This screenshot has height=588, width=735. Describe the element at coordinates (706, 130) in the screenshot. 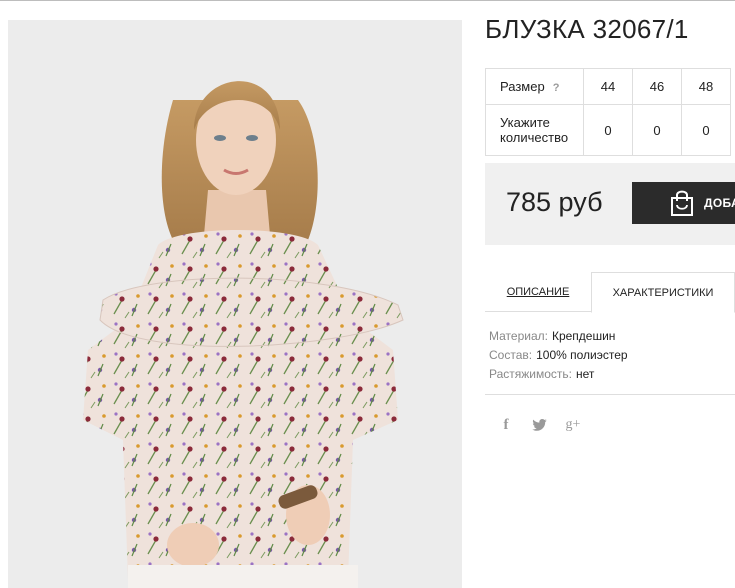

I see `quantity-input-48: 0` at that location.